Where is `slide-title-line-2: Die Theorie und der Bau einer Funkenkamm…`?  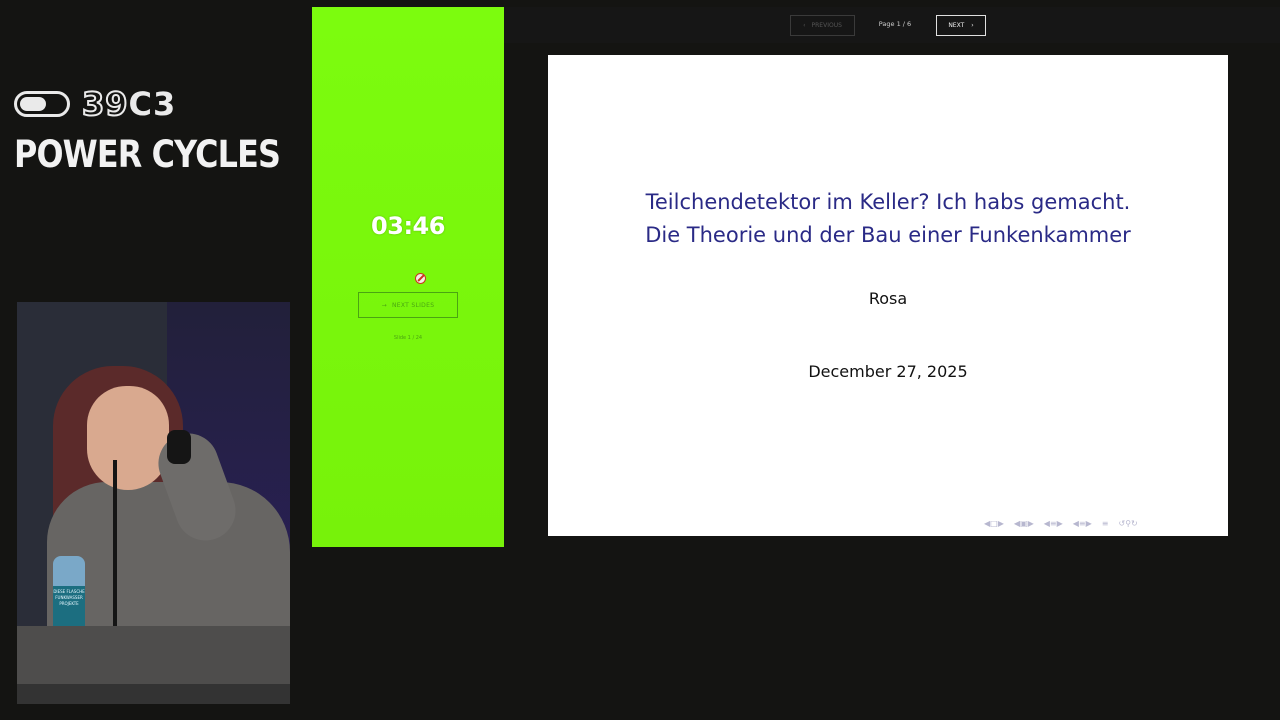
slide-title-line-2: Die Theorie und der Bau einer Funkenkamm… is located at coordinates (888, 235).